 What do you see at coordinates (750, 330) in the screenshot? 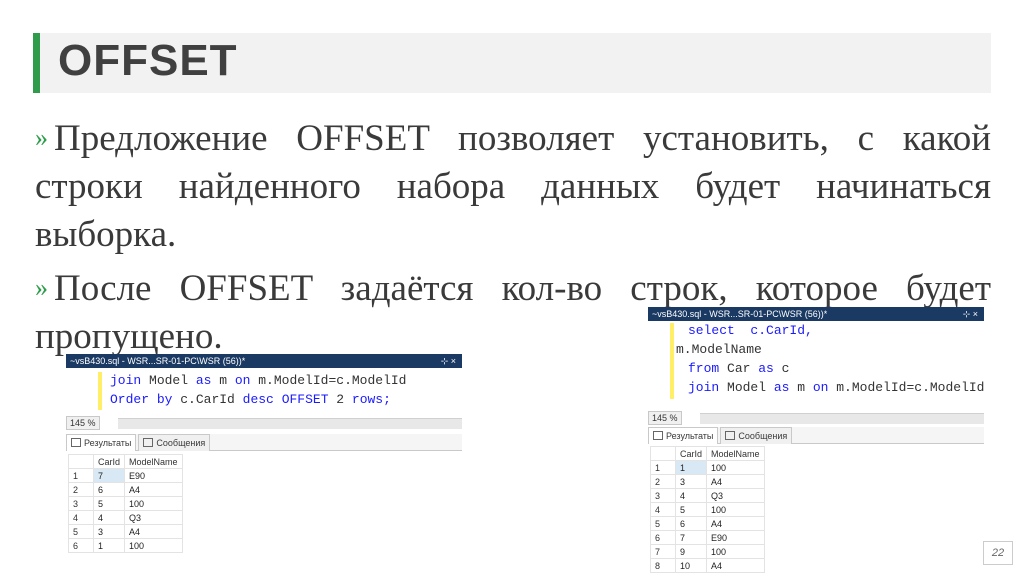
I see `code-line-1: select c.CarId,` at bounding box center [750, 330].